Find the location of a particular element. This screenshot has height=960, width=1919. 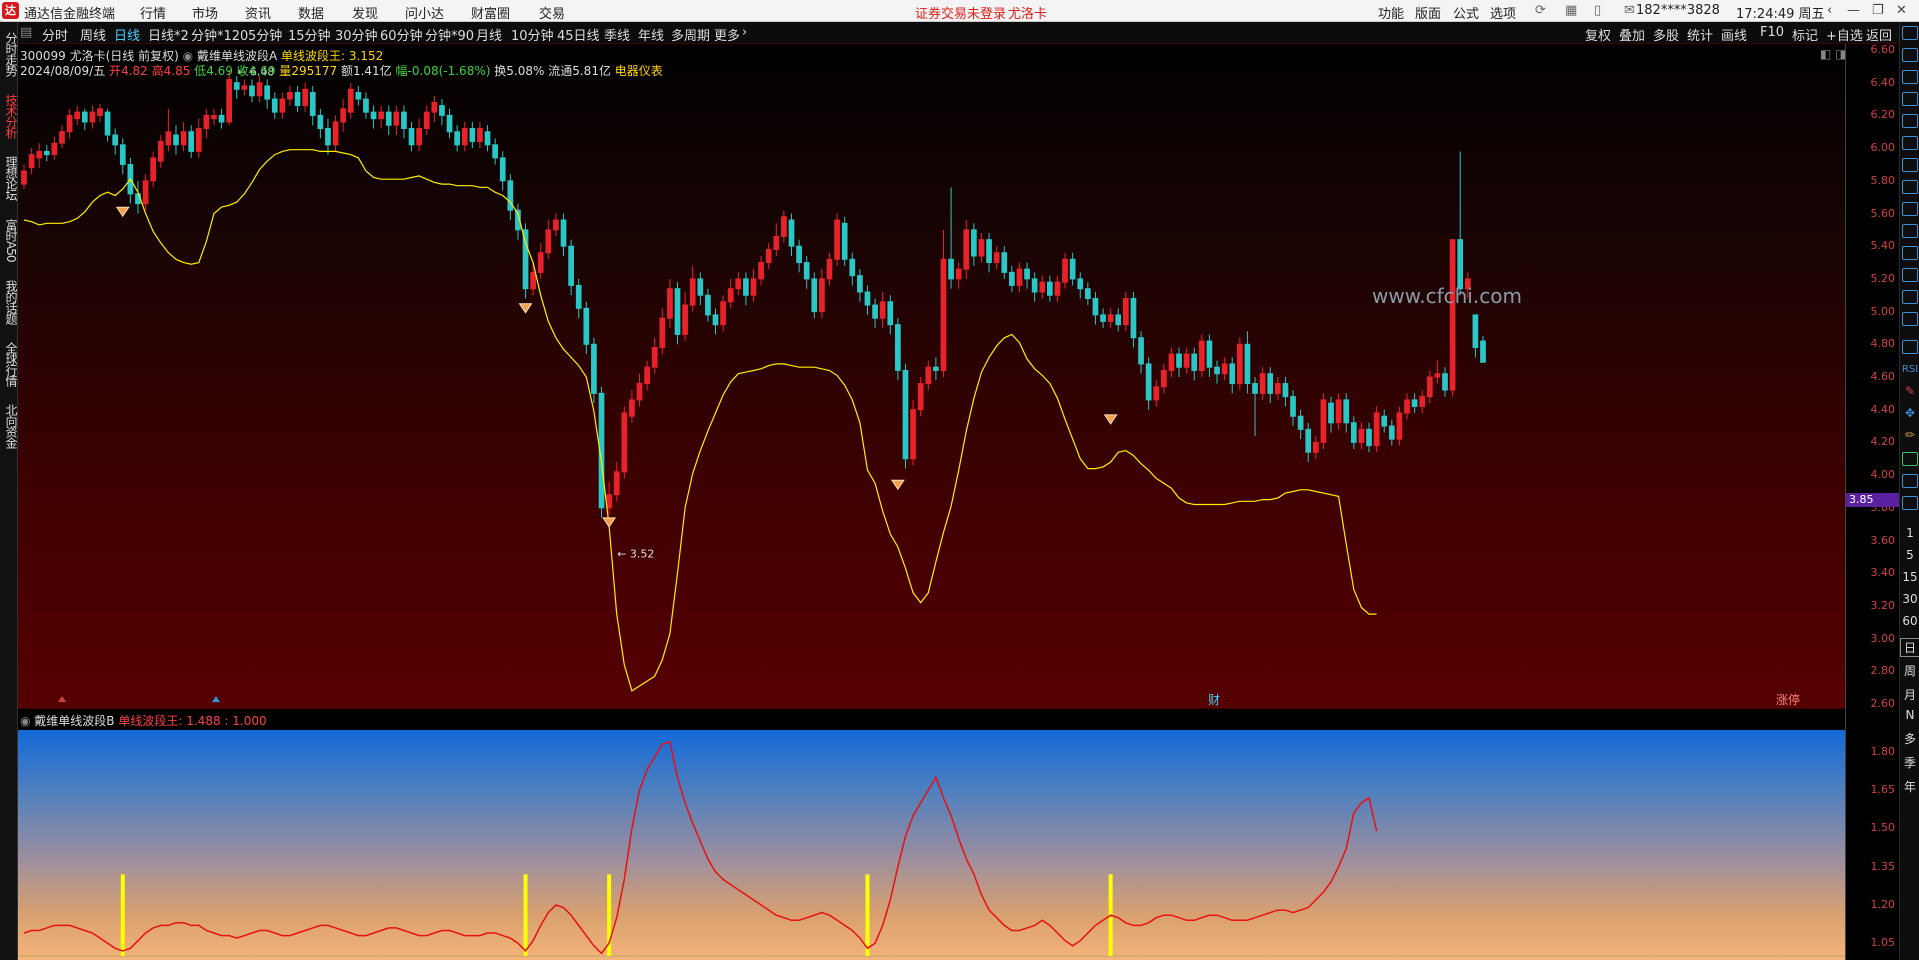

period-n: N is located at coordinates (1909, 715).